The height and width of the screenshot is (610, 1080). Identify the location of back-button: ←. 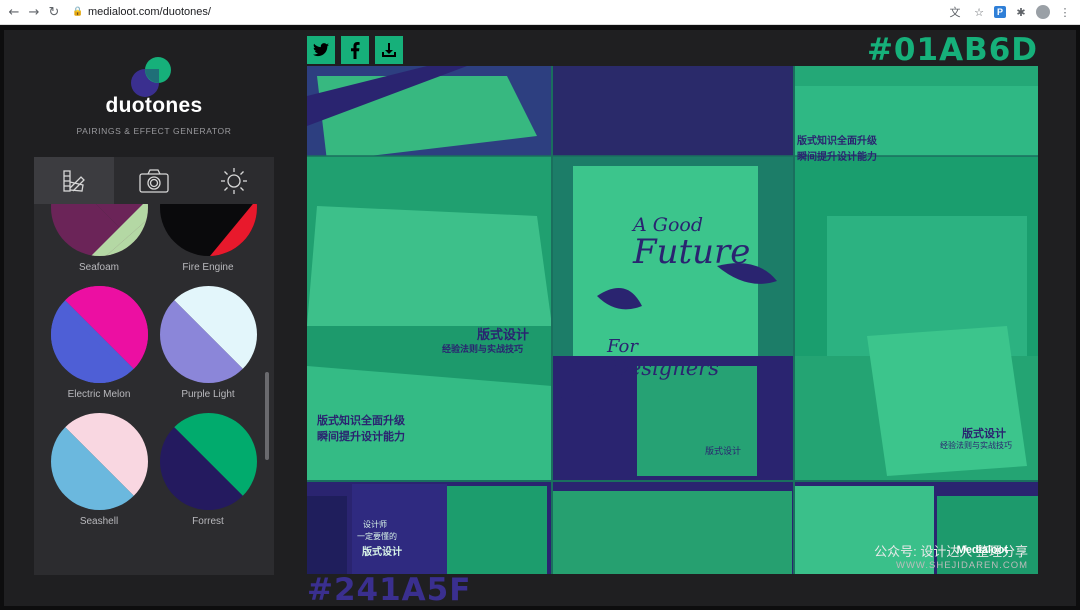
(14, 12).